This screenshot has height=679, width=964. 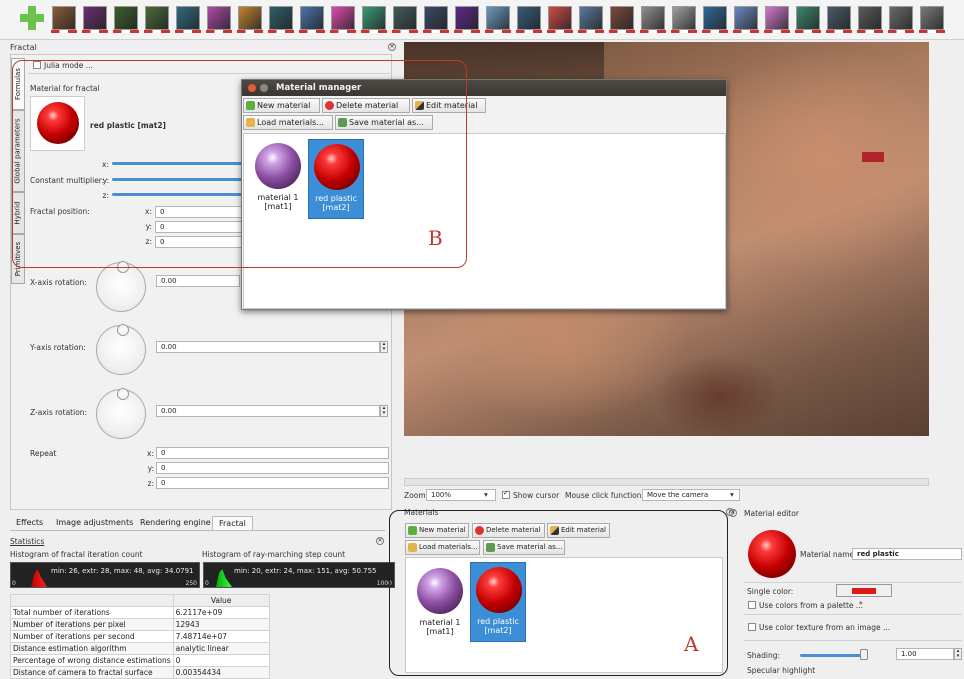 I want to click on material-editor-float-icon: ×, so click(x=733, y=513).